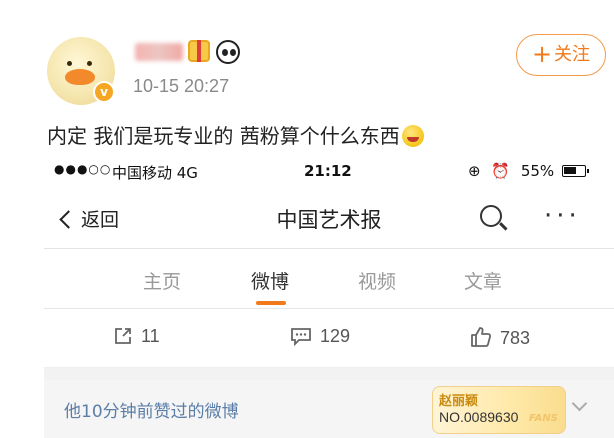  Describe the element at coordinates (136, 336) in the screenshot. I see `share-button: 11` at that location.